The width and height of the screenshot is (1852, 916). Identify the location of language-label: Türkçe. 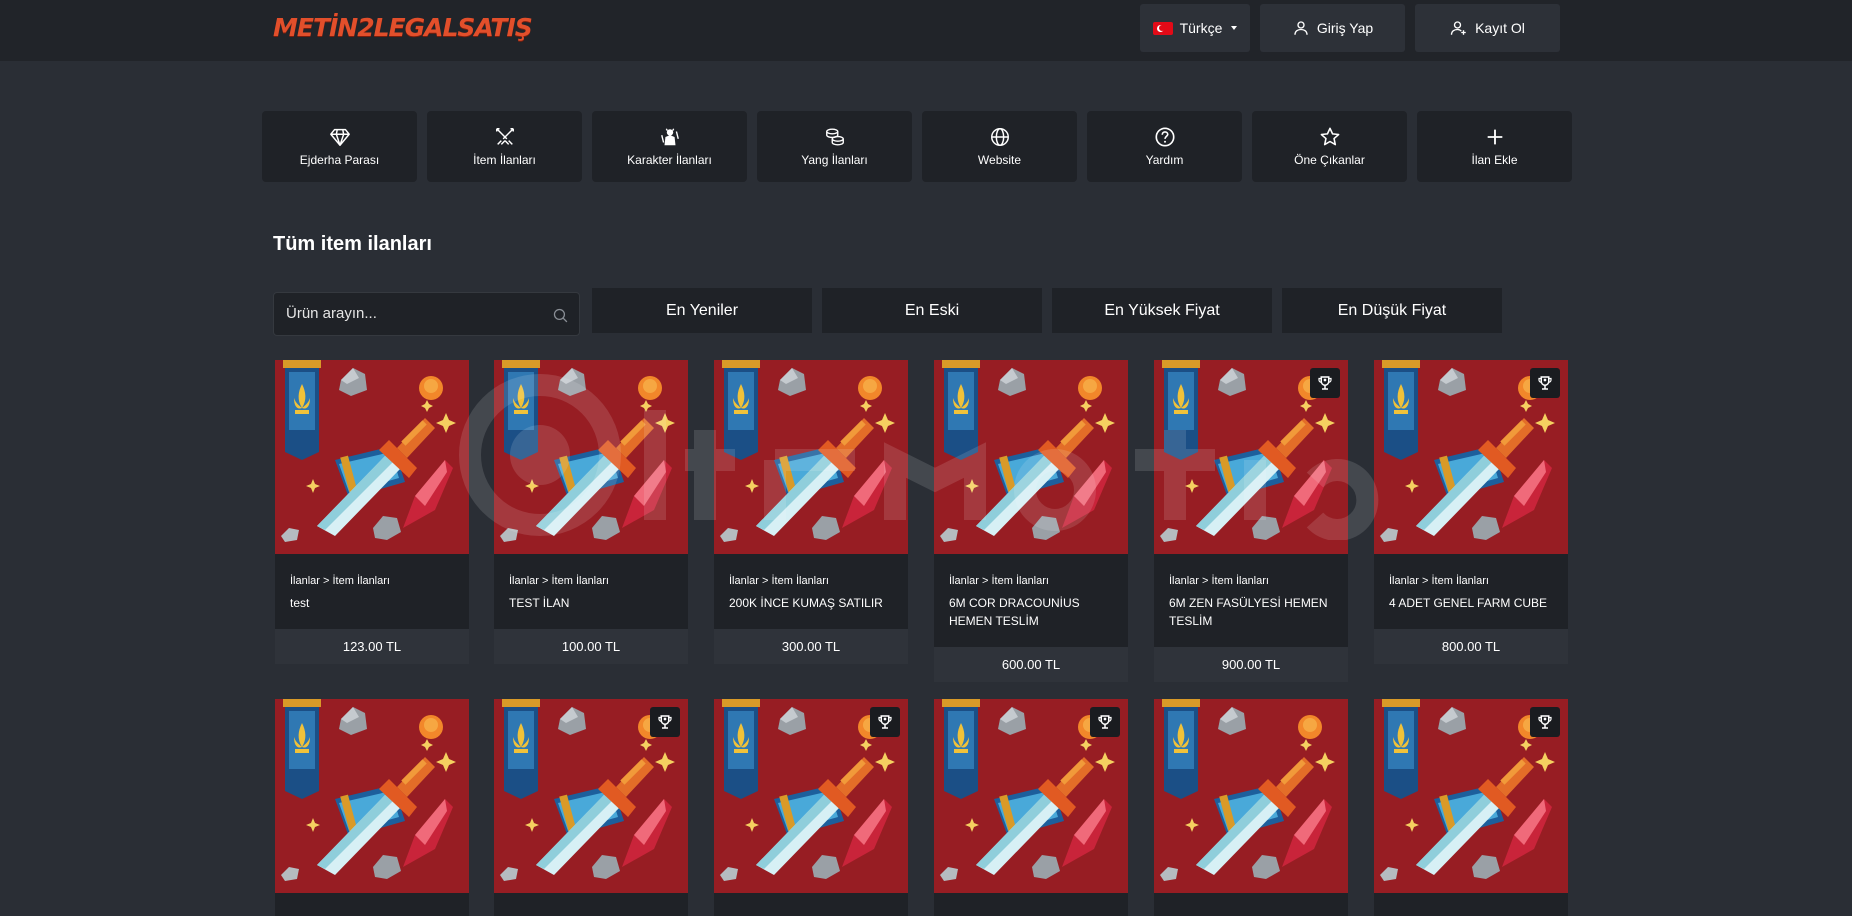
(1201, 28).